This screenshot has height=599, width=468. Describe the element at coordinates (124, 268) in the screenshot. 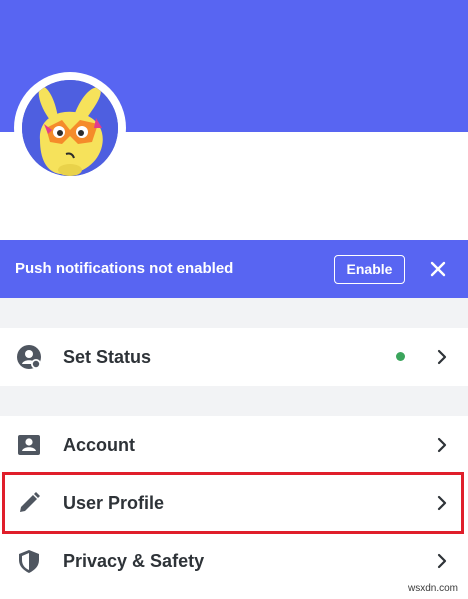

I see `notification-text: Push notifications not enabled` at that location.